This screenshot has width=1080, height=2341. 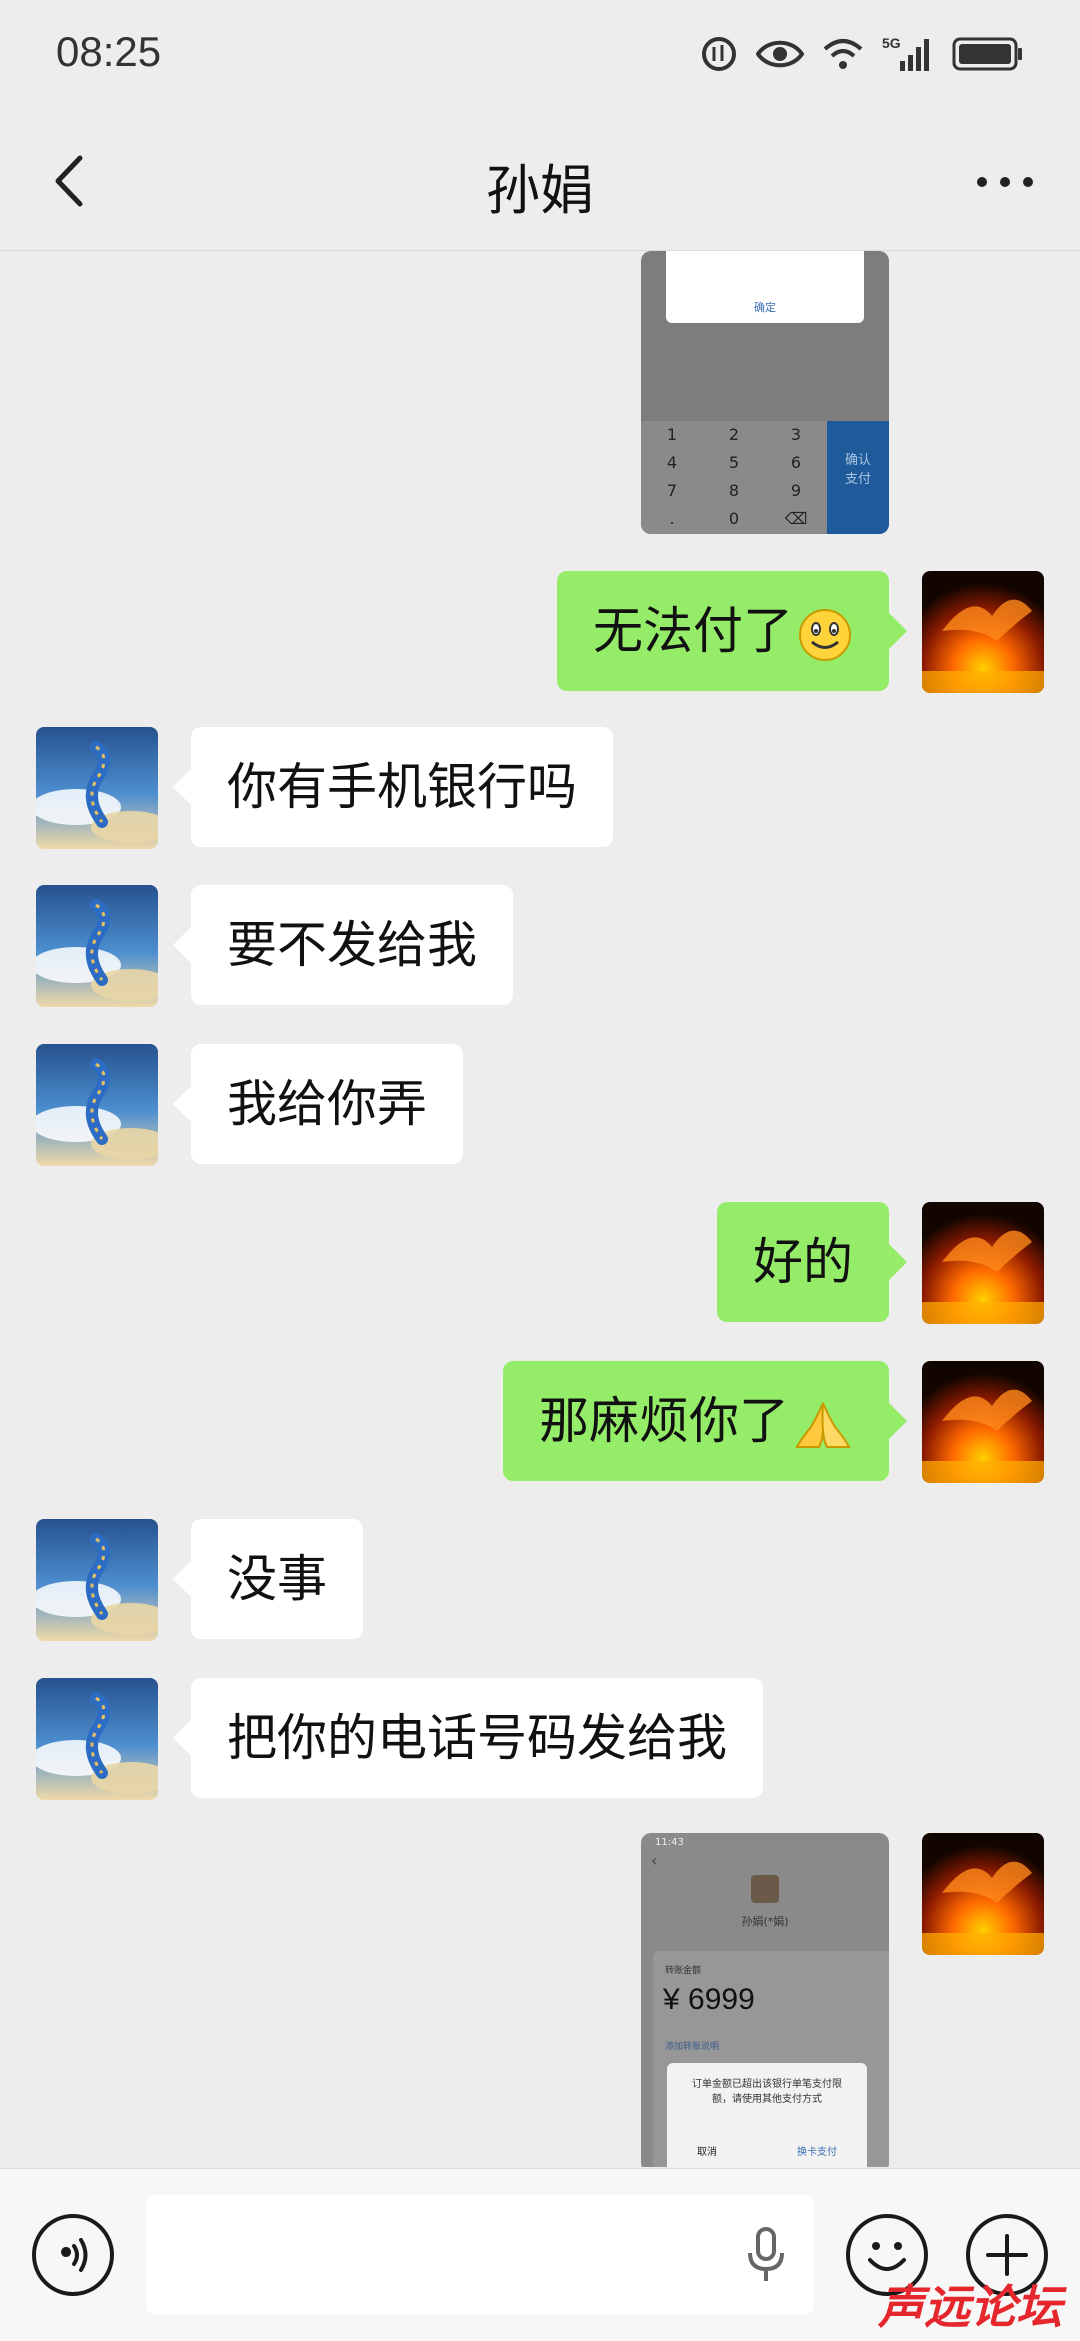 I want to click on key: ., so click(x=672, y=518).